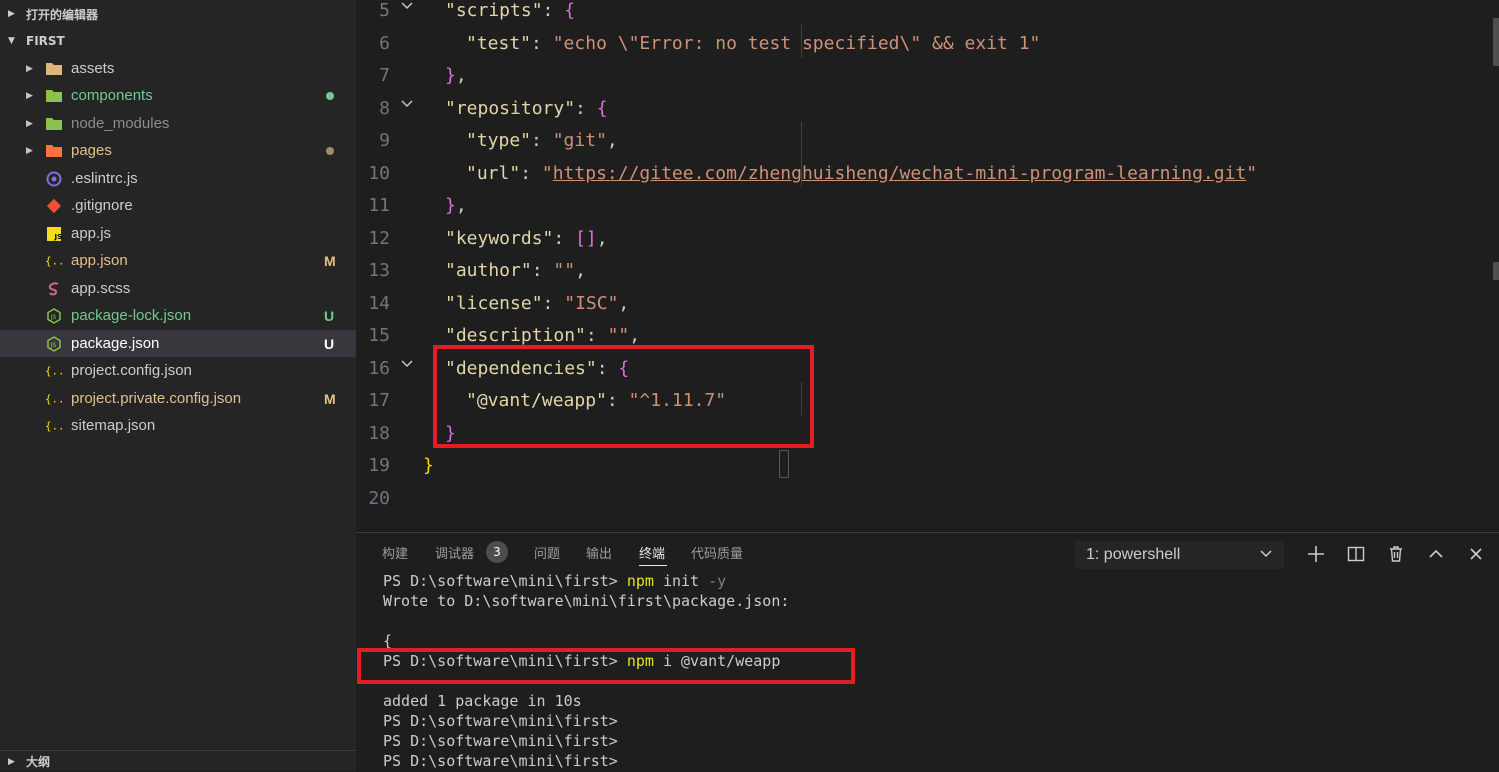 The height and width of the screenshot is (772, 1499). What do you see at coordinates (379, 400) in the screenshot?
I see `line-number: 17` at bounding box center [379, 400].